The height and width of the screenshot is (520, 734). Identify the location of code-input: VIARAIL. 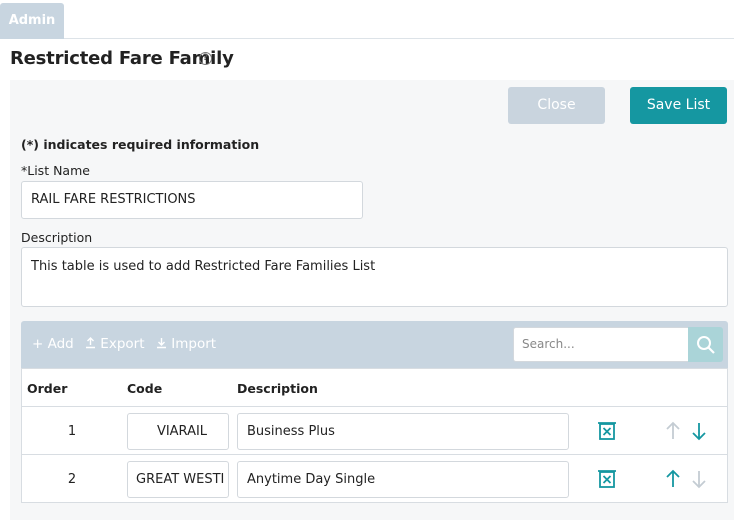
(178, 431).